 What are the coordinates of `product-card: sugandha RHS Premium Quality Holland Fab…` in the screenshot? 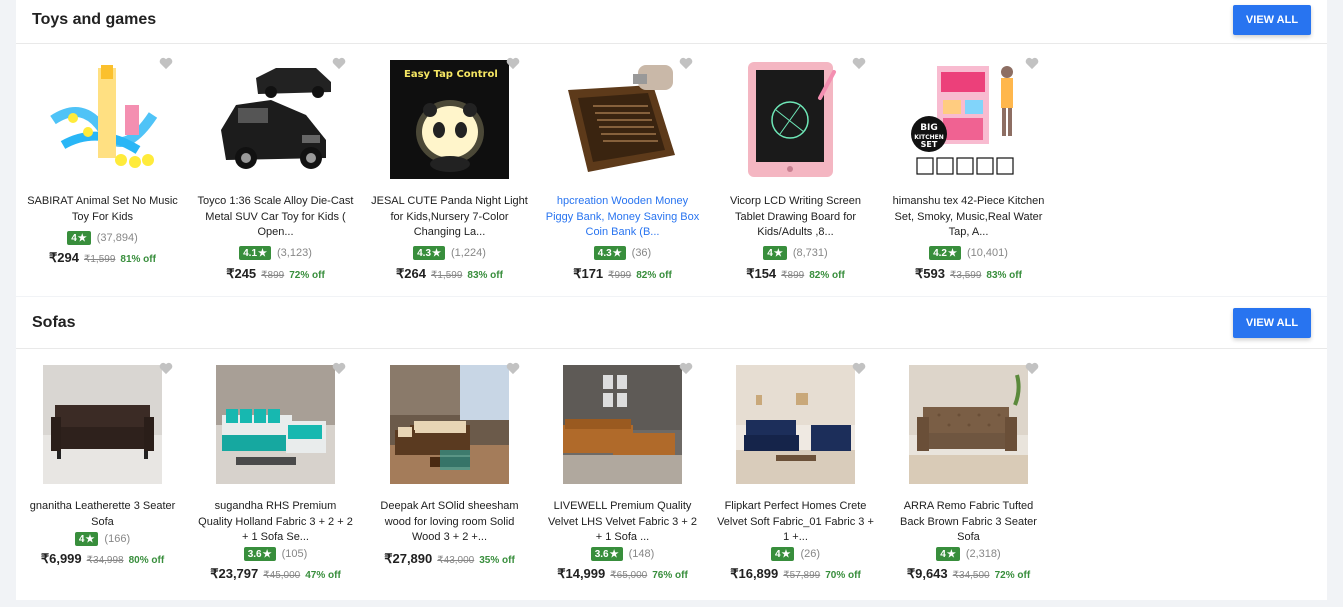 It's located at (275, 469).